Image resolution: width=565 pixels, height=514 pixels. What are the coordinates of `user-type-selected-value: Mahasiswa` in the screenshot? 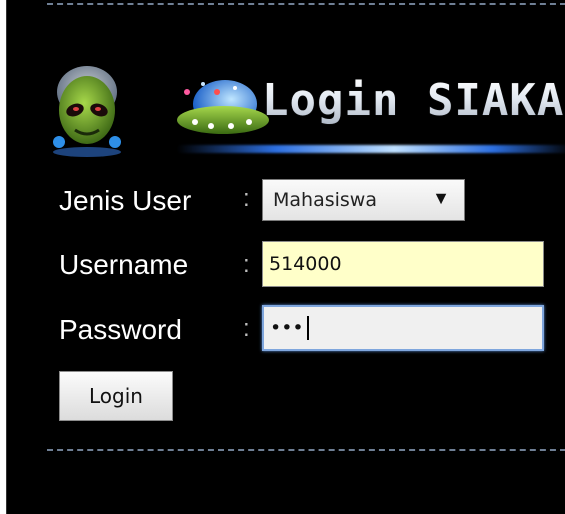 It's located at (325, 200).